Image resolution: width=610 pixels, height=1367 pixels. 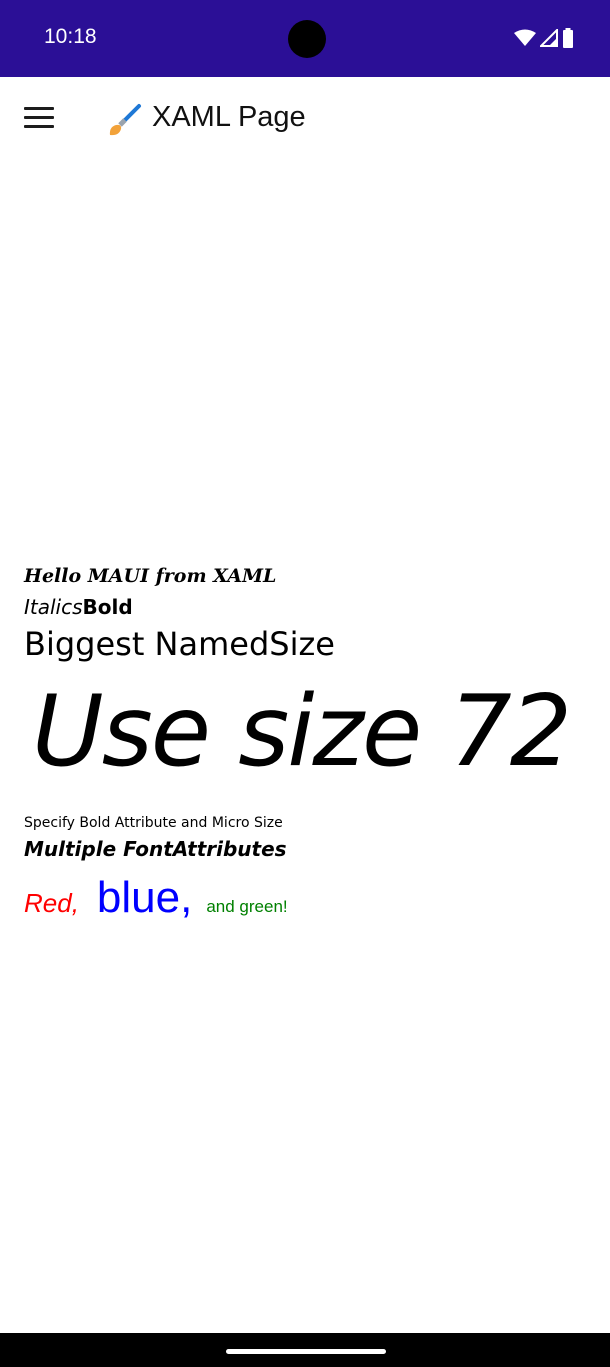 I want to click on size72-label: Use size 72, so click(x=302, y=732).